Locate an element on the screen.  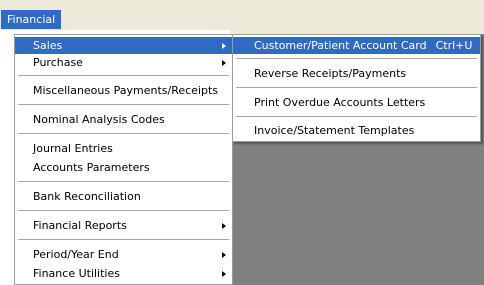
menu-item-financial-reports-label: Financial Reports is located at coordinates (80, 225).